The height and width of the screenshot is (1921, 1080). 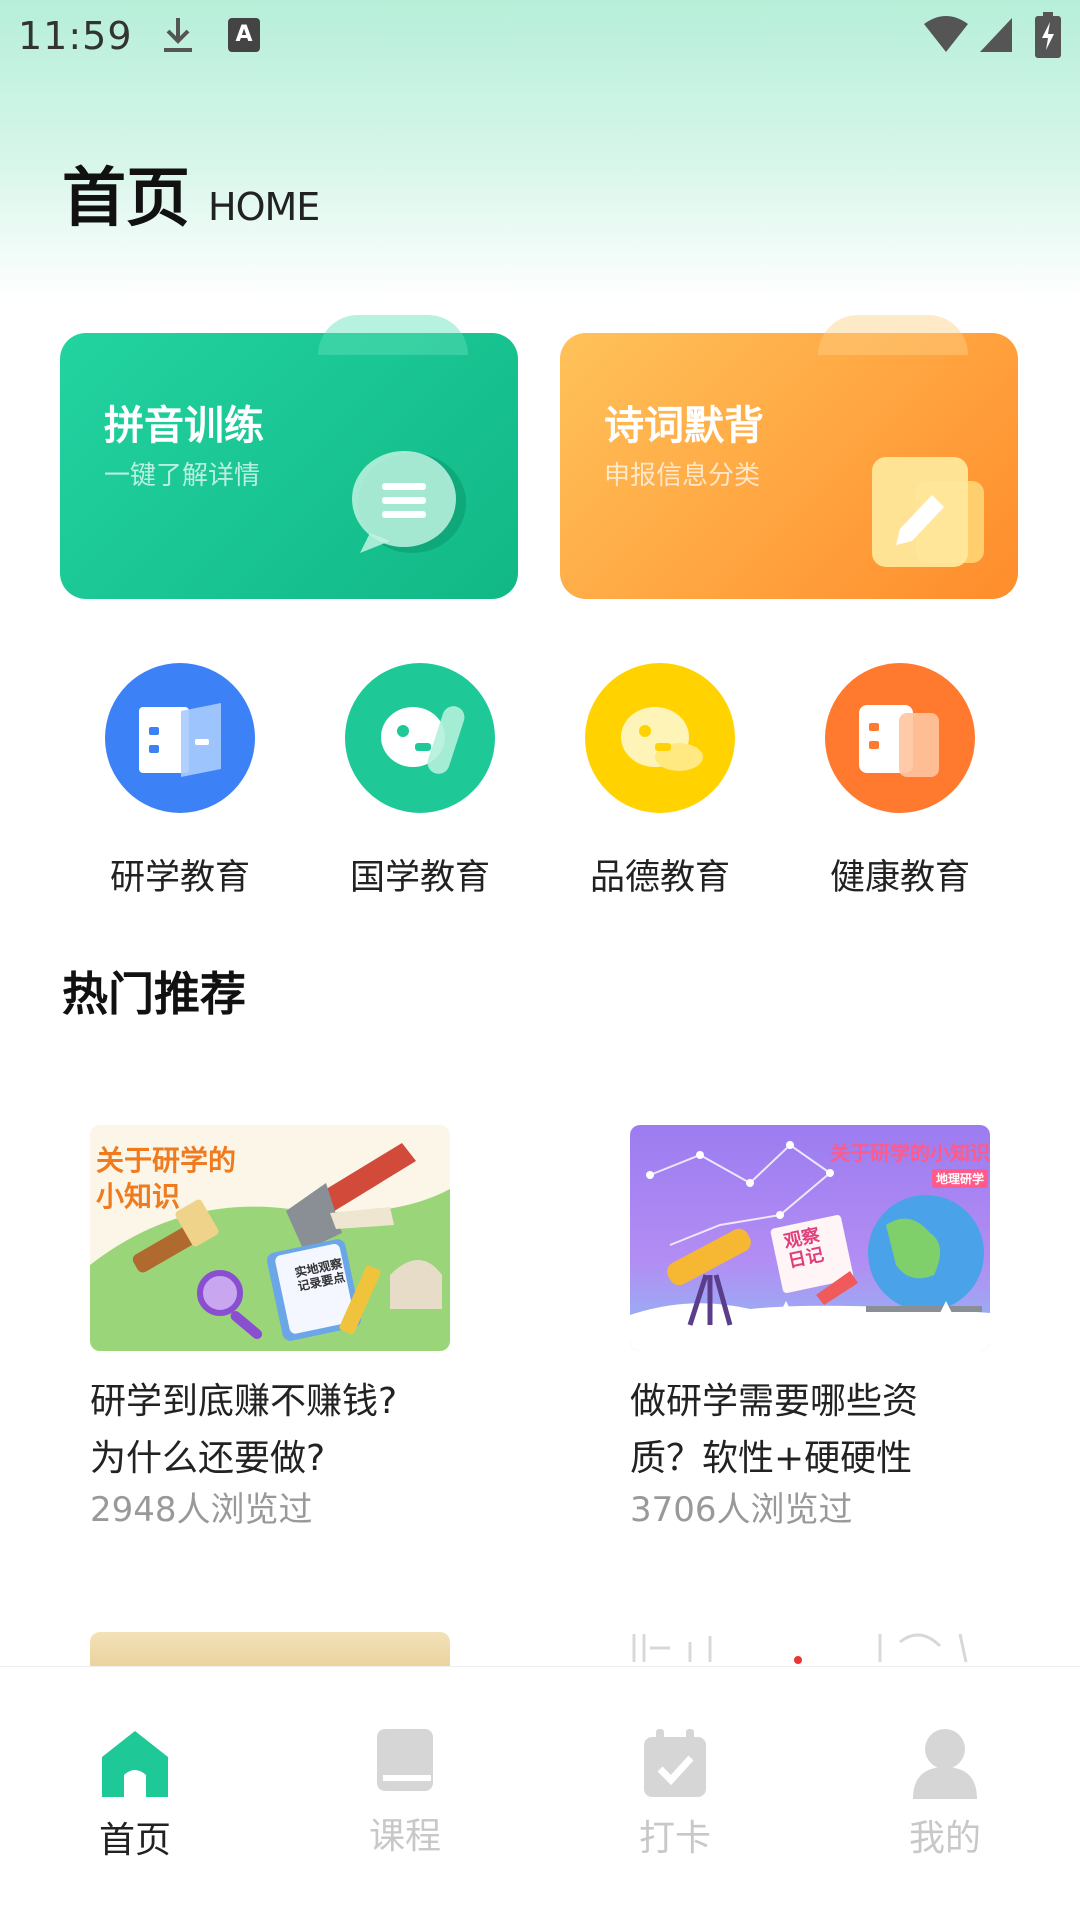 I want to click on nav-label: 课程, so click(x=404, y=1836).